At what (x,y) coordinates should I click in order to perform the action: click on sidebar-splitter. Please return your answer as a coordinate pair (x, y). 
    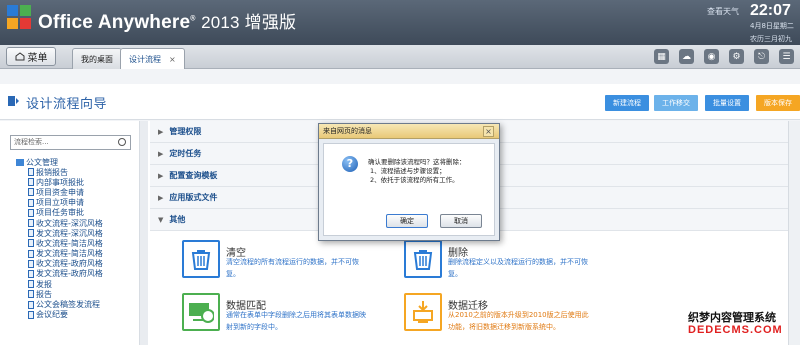
    Looking at the image, I should click on (144, 233).